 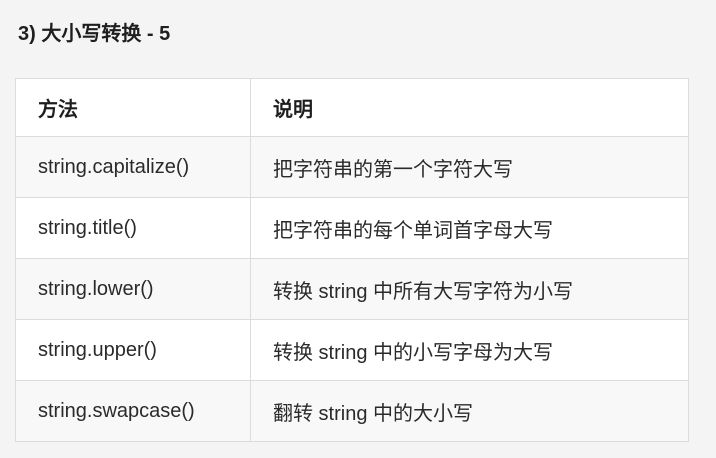 What do you see at coordinates (133, 107) in the screenshot?
I see `header-method: 方法` at bounding box center [133, 107].